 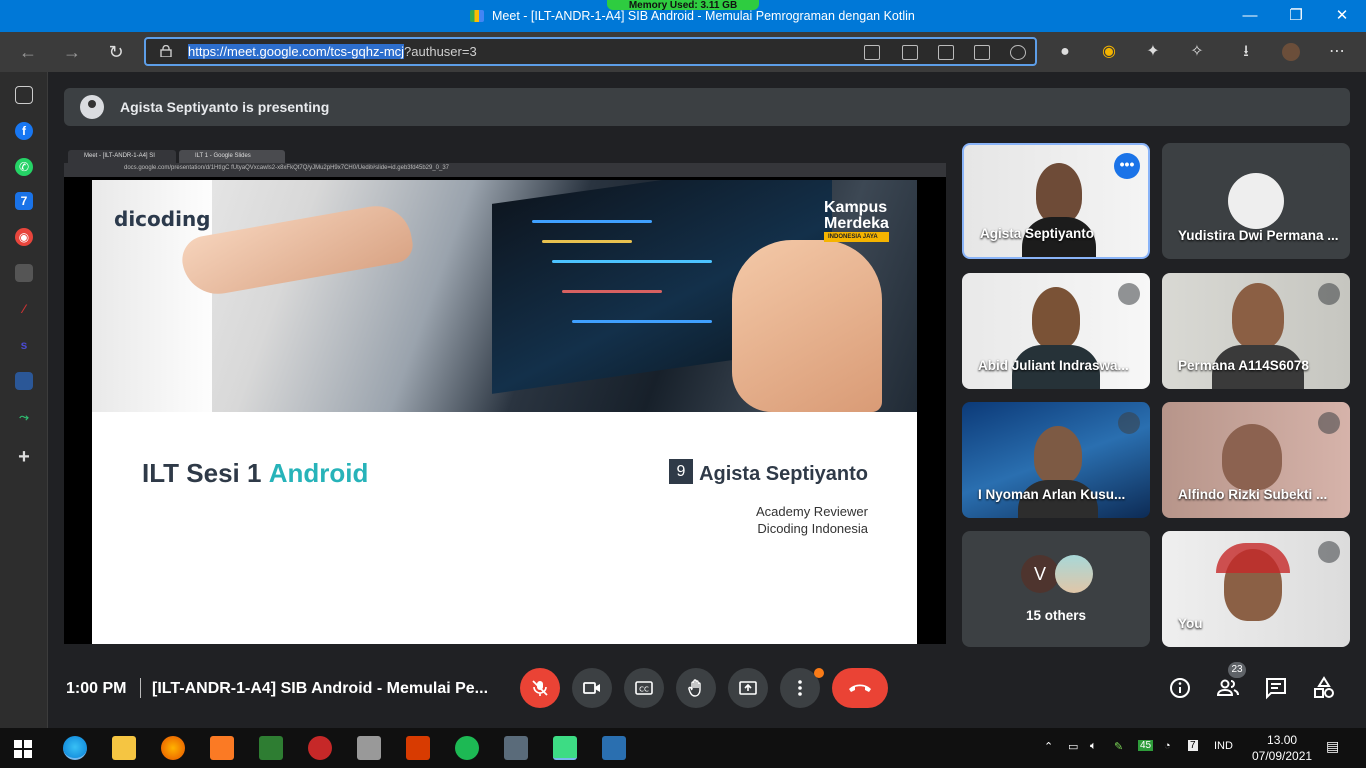 I want to click on hang-up-icon, so click(x=860, y=688).